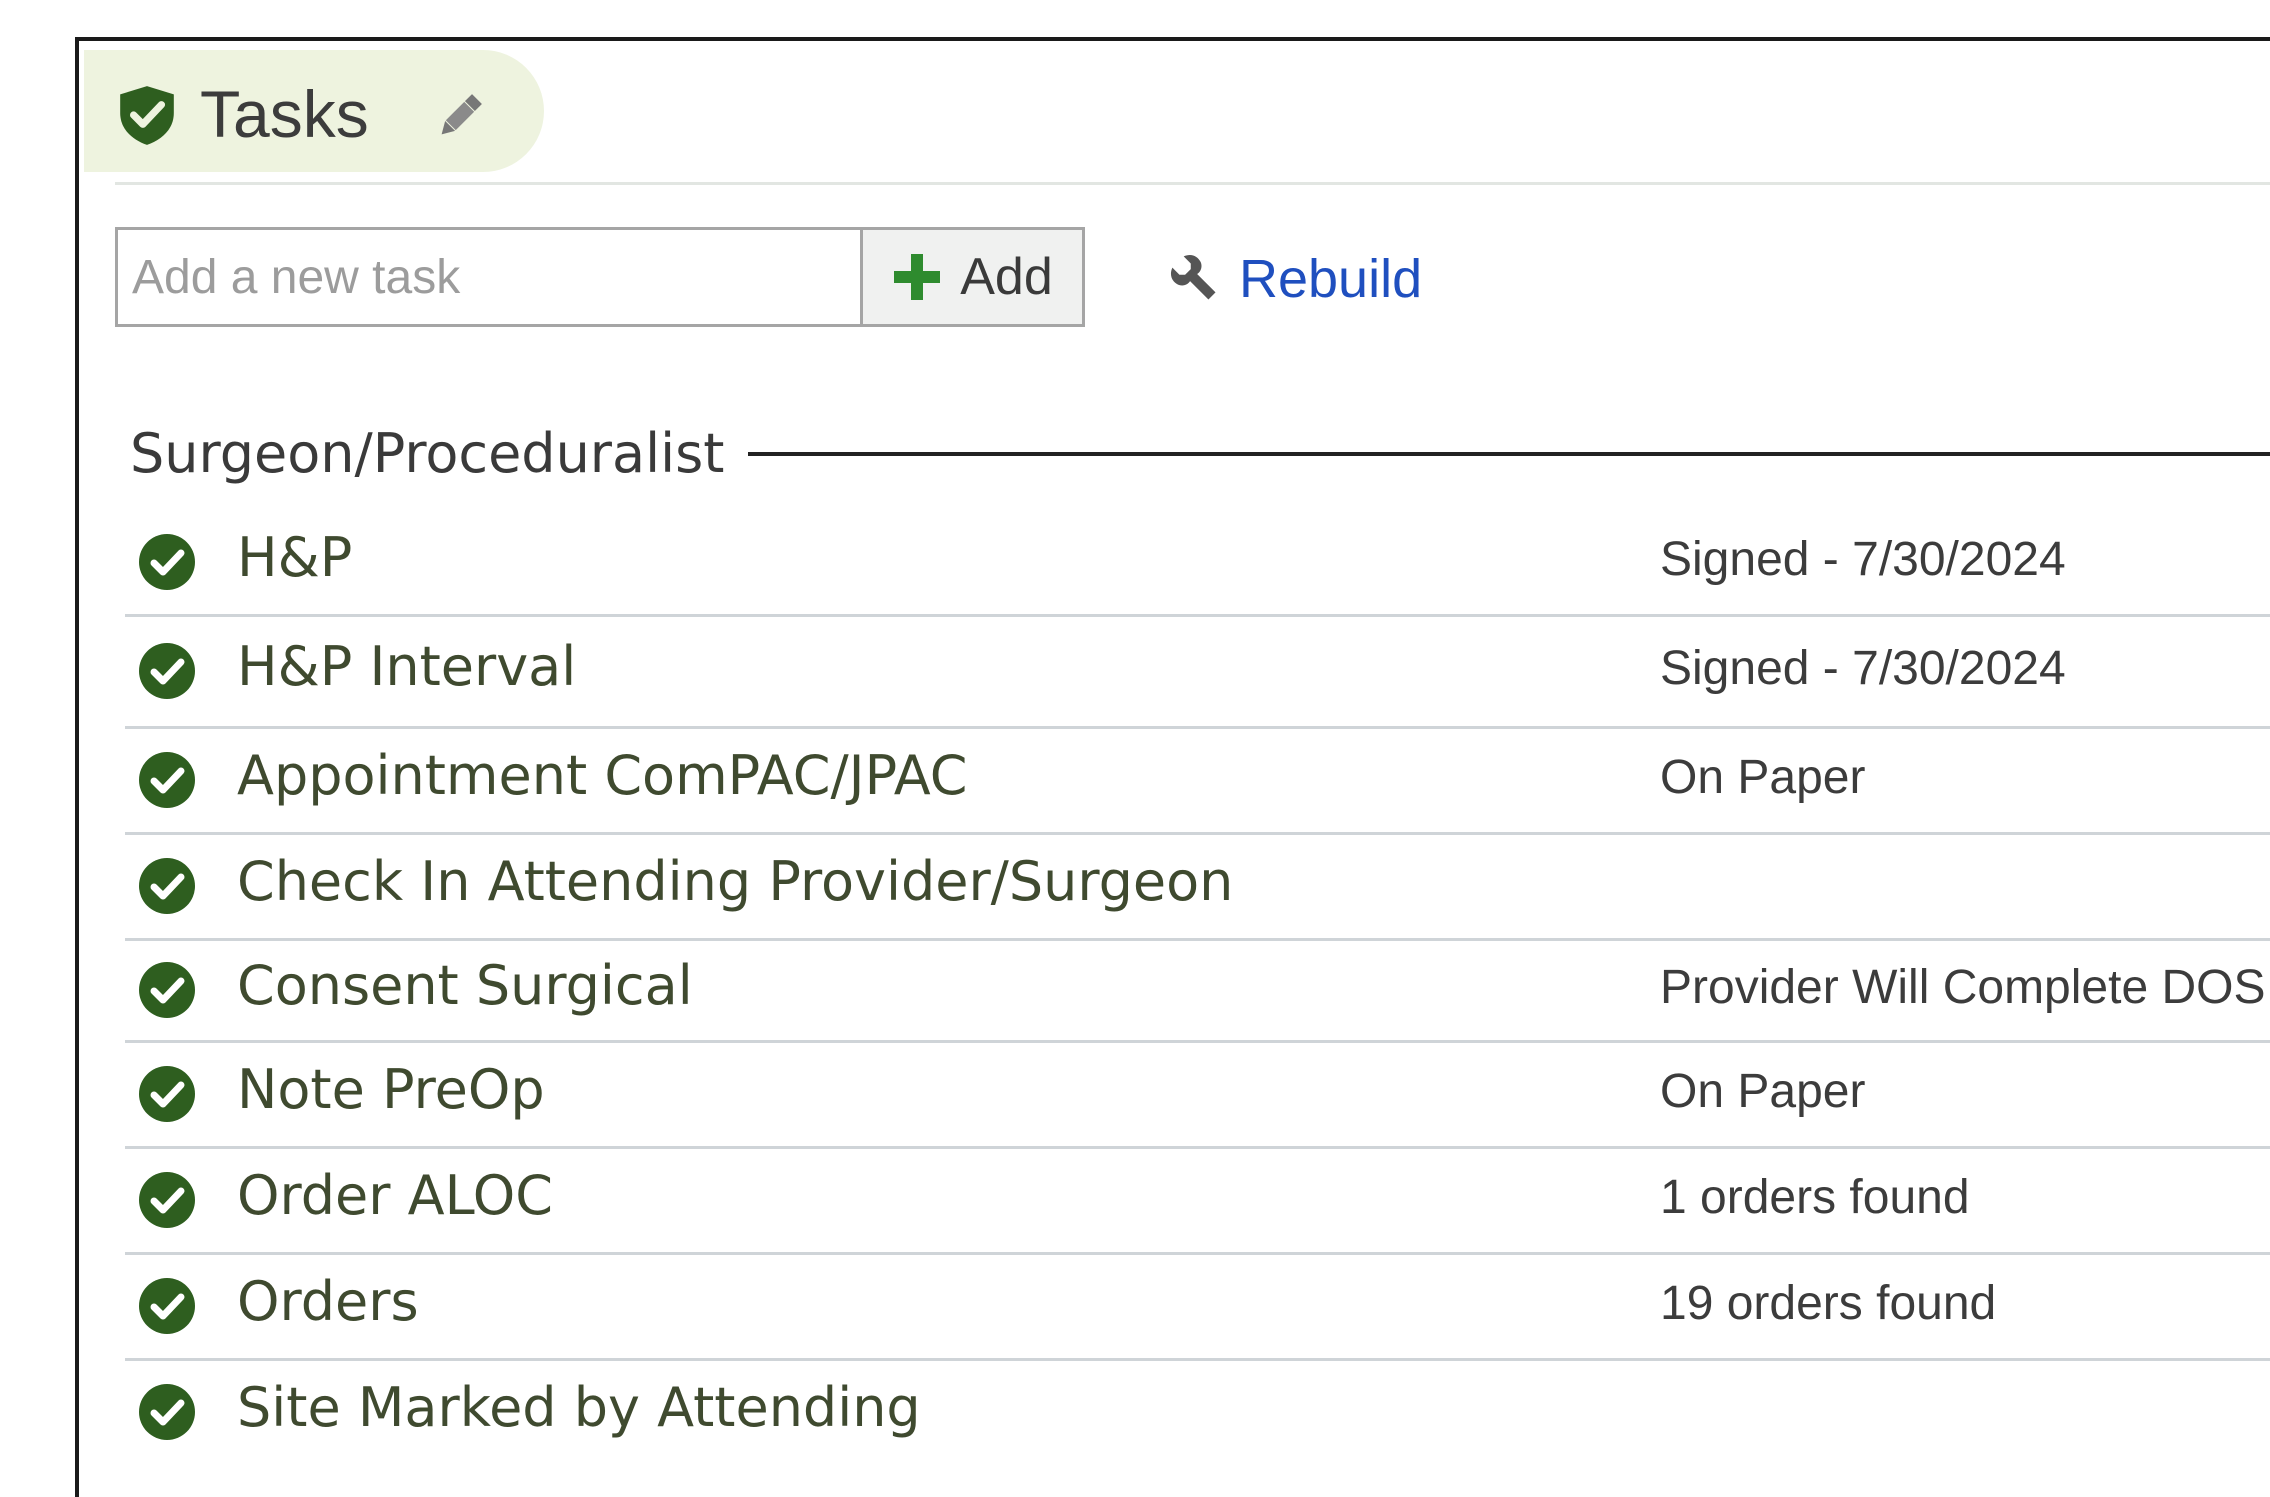 The height and width of the screenshot is (1497, 2270). I want to click on wrench-icon, so click(1193, 277).